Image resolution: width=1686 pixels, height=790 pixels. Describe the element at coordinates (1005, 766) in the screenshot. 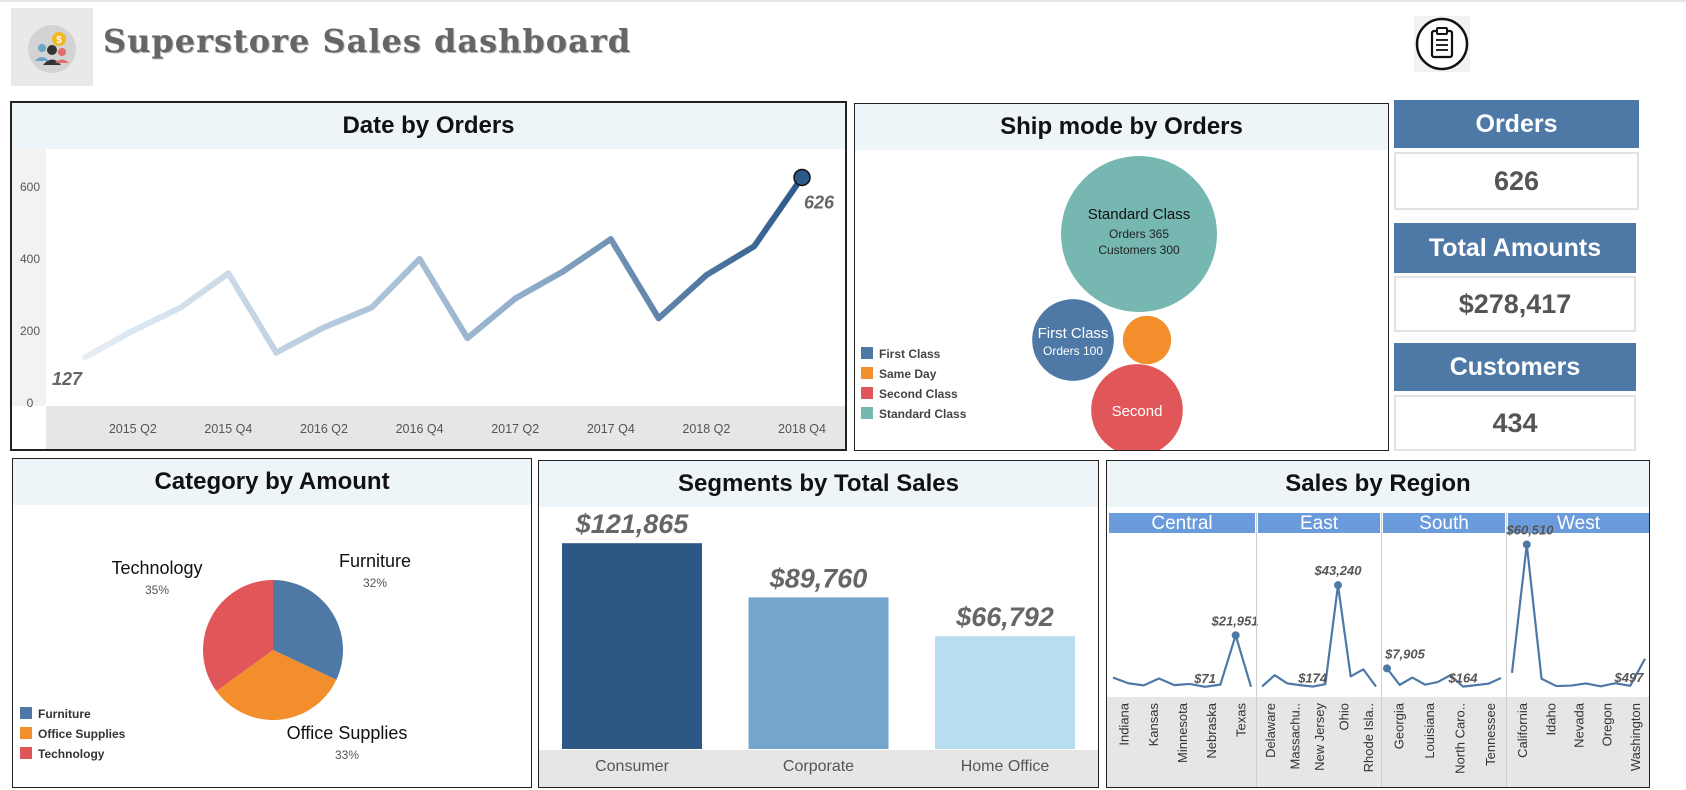

I see `category-label: Home Office` at that location.